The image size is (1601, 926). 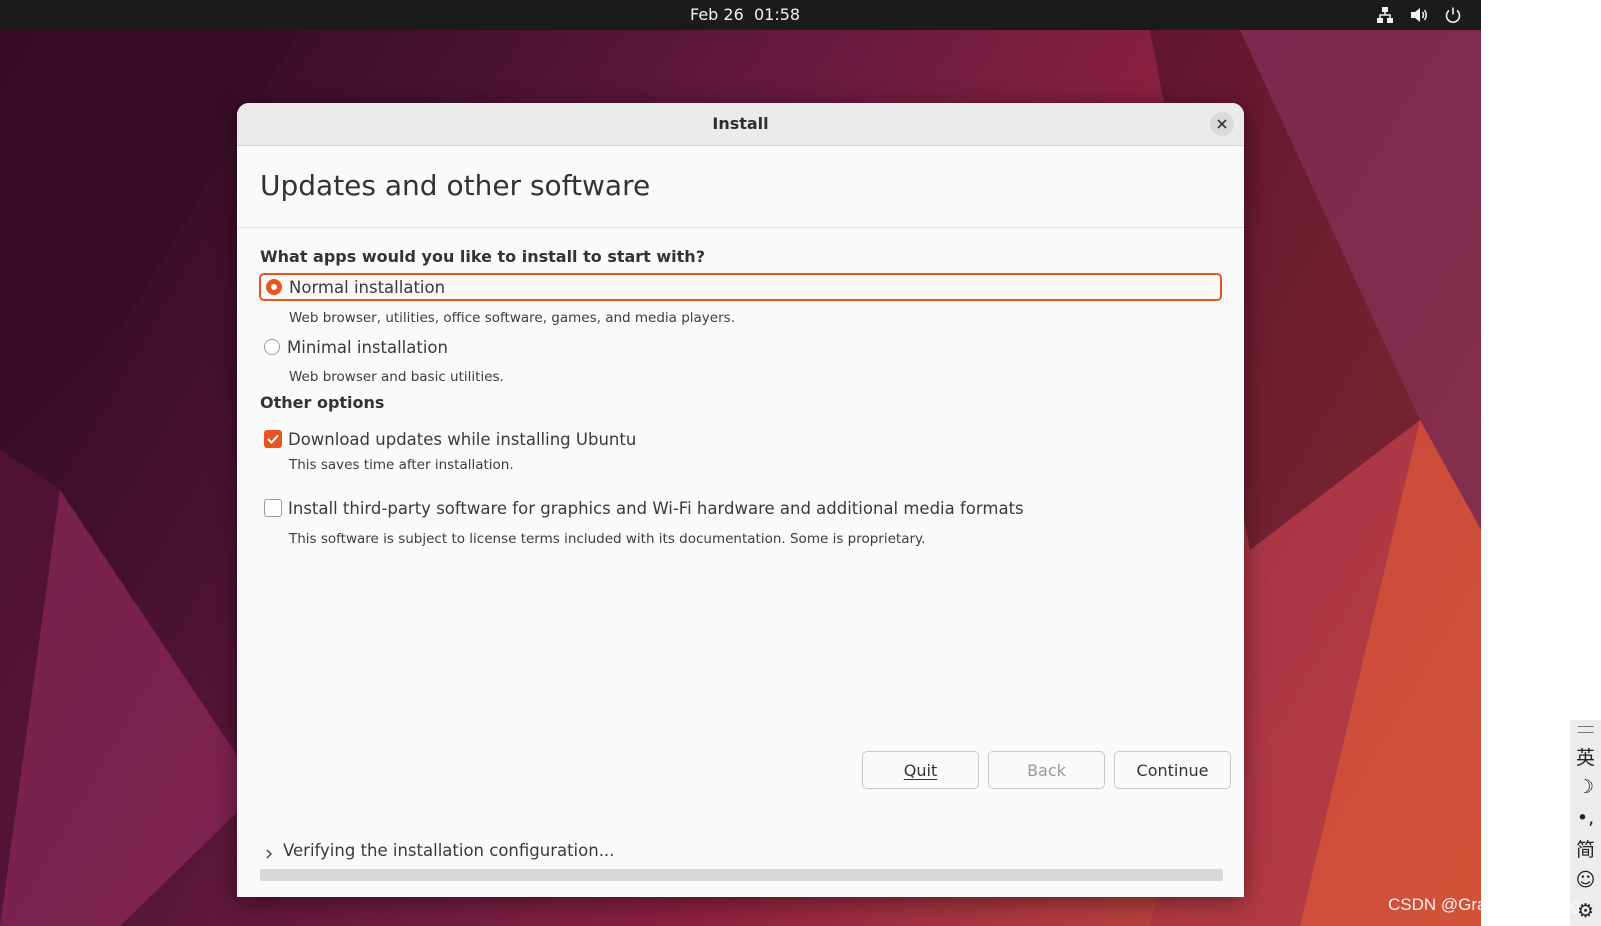 I want to click on volume-icon, so click(x=1419, y=15).